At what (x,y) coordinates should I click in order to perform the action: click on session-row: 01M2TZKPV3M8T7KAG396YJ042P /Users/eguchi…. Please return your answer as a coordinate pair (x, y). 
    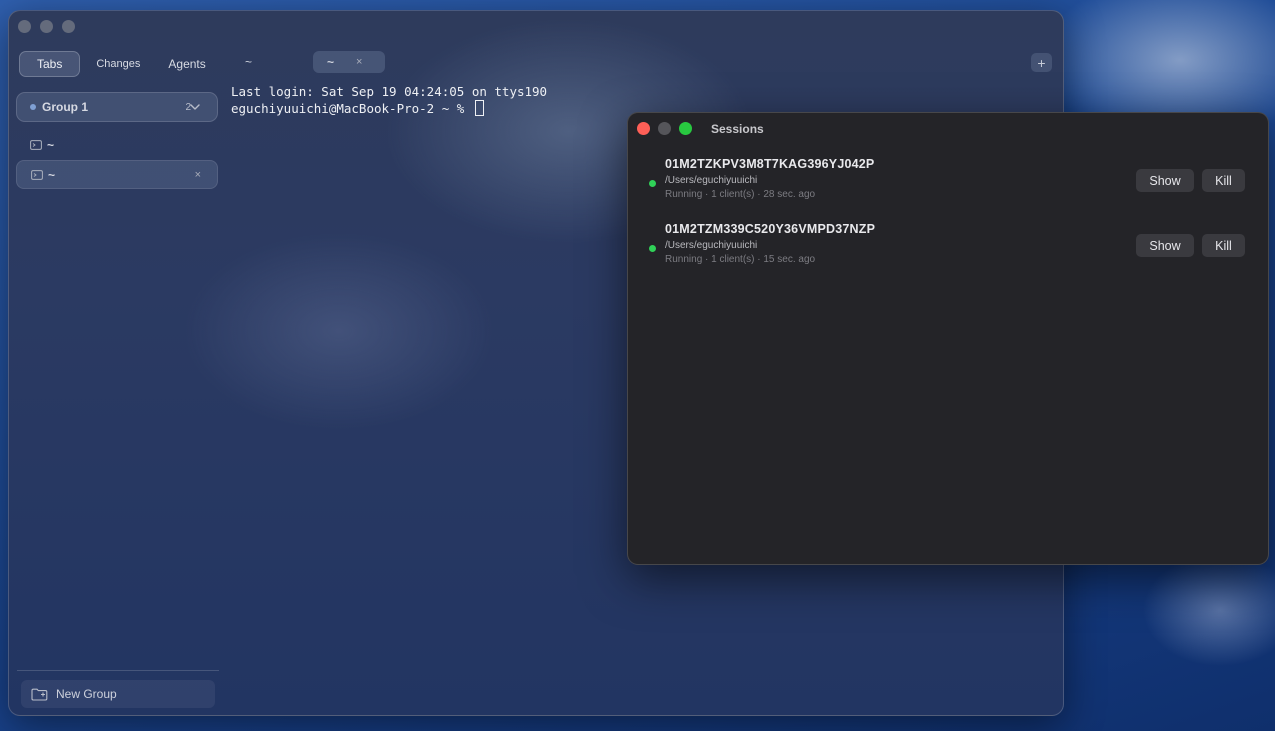
    Looking at the image, I should click on (948, 185).